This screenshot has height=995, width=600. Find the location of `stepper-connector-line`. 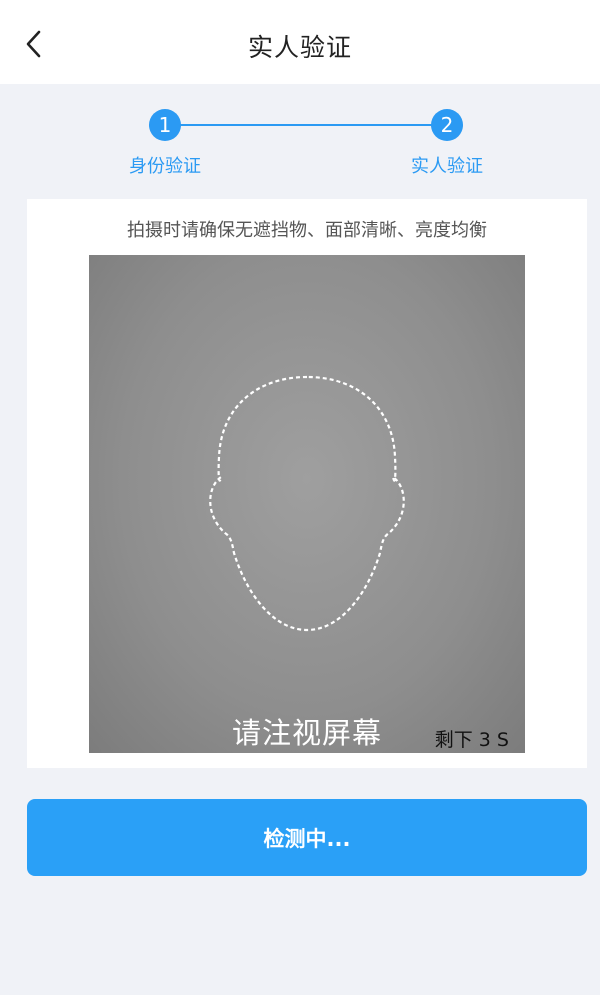

stepper-connector-line is located at coordinates (306, 125).